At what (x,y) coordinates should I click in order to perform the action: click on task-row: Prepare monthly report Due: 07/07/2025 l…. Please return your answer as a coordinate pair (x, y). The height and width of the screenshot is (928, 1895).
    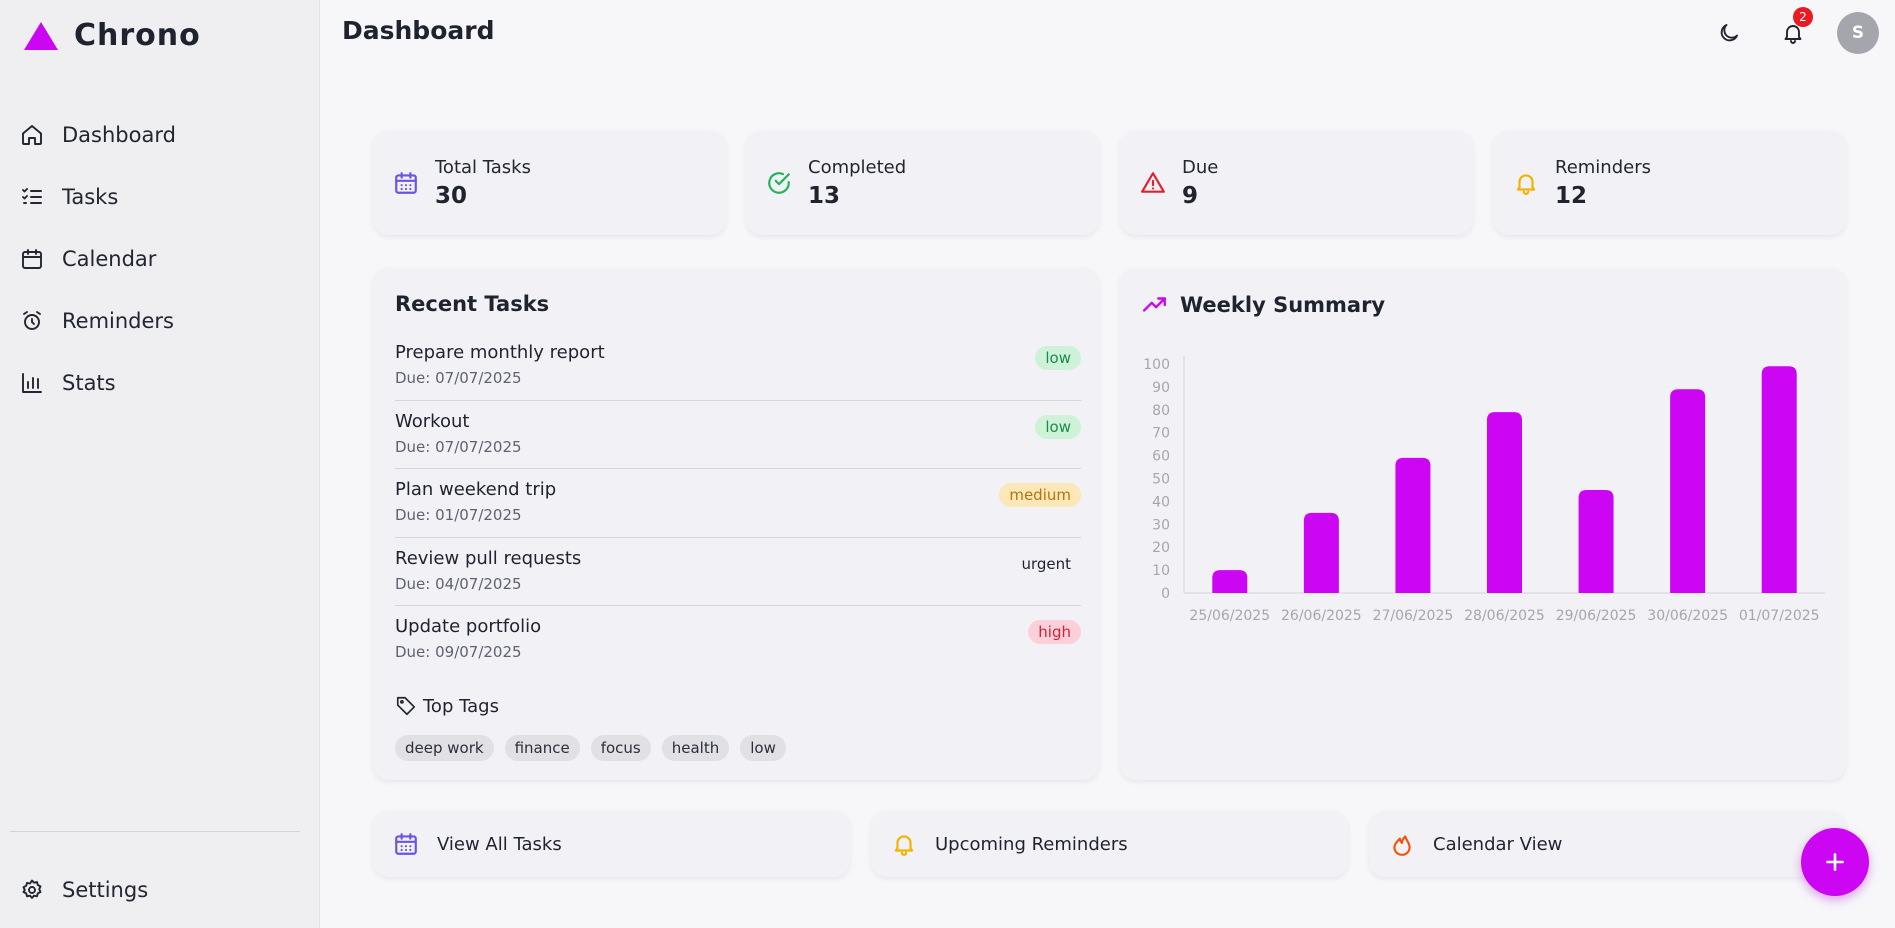
    Looking at the image, I should click on (738, 366).